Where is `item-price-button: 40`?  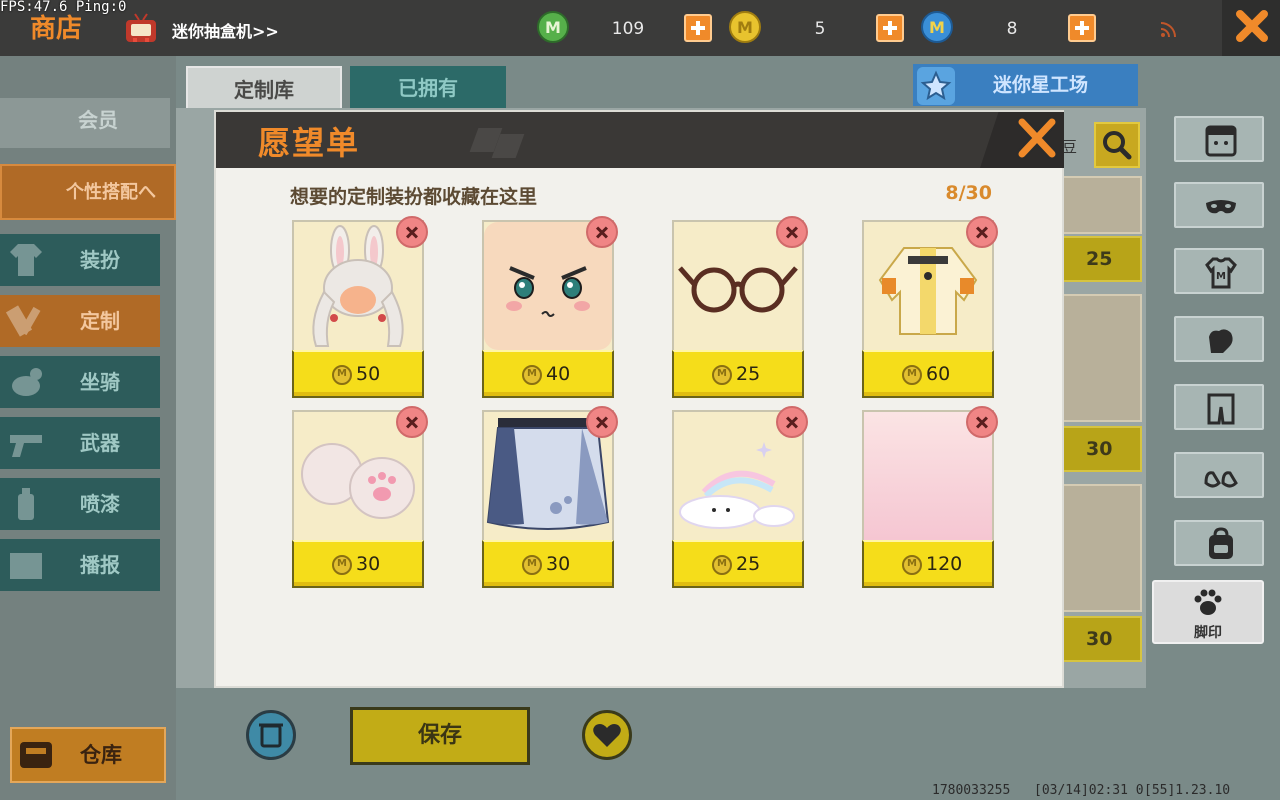 item-price-button: 40 is located at coordinates (548, 374).